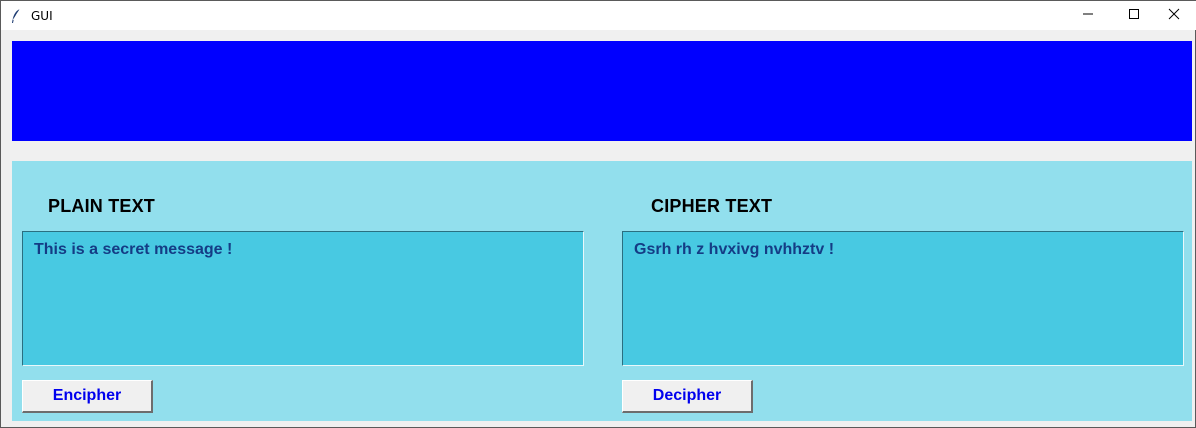  I want to click on minimize-icon, so click(1088, 16).